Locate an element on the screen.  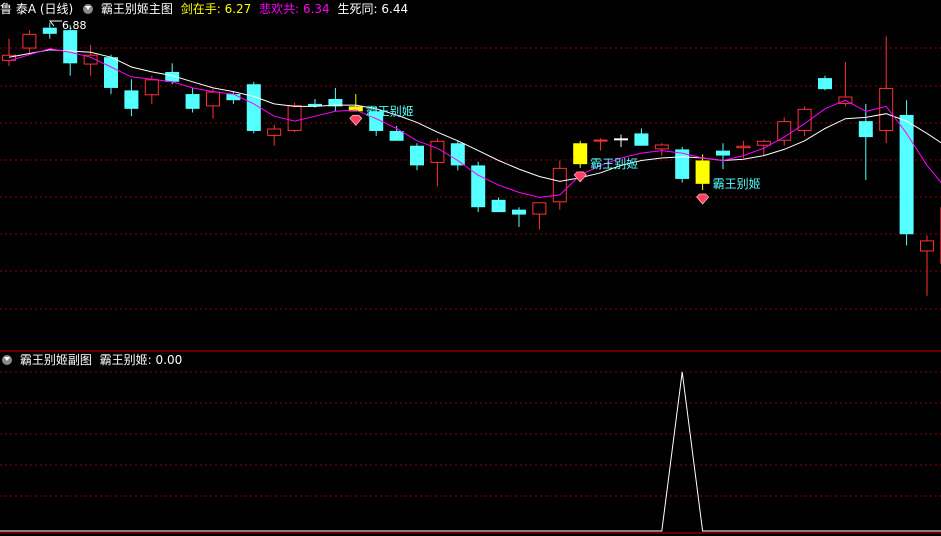
line3-label: 生死同: is located at coordinates (359, 9).